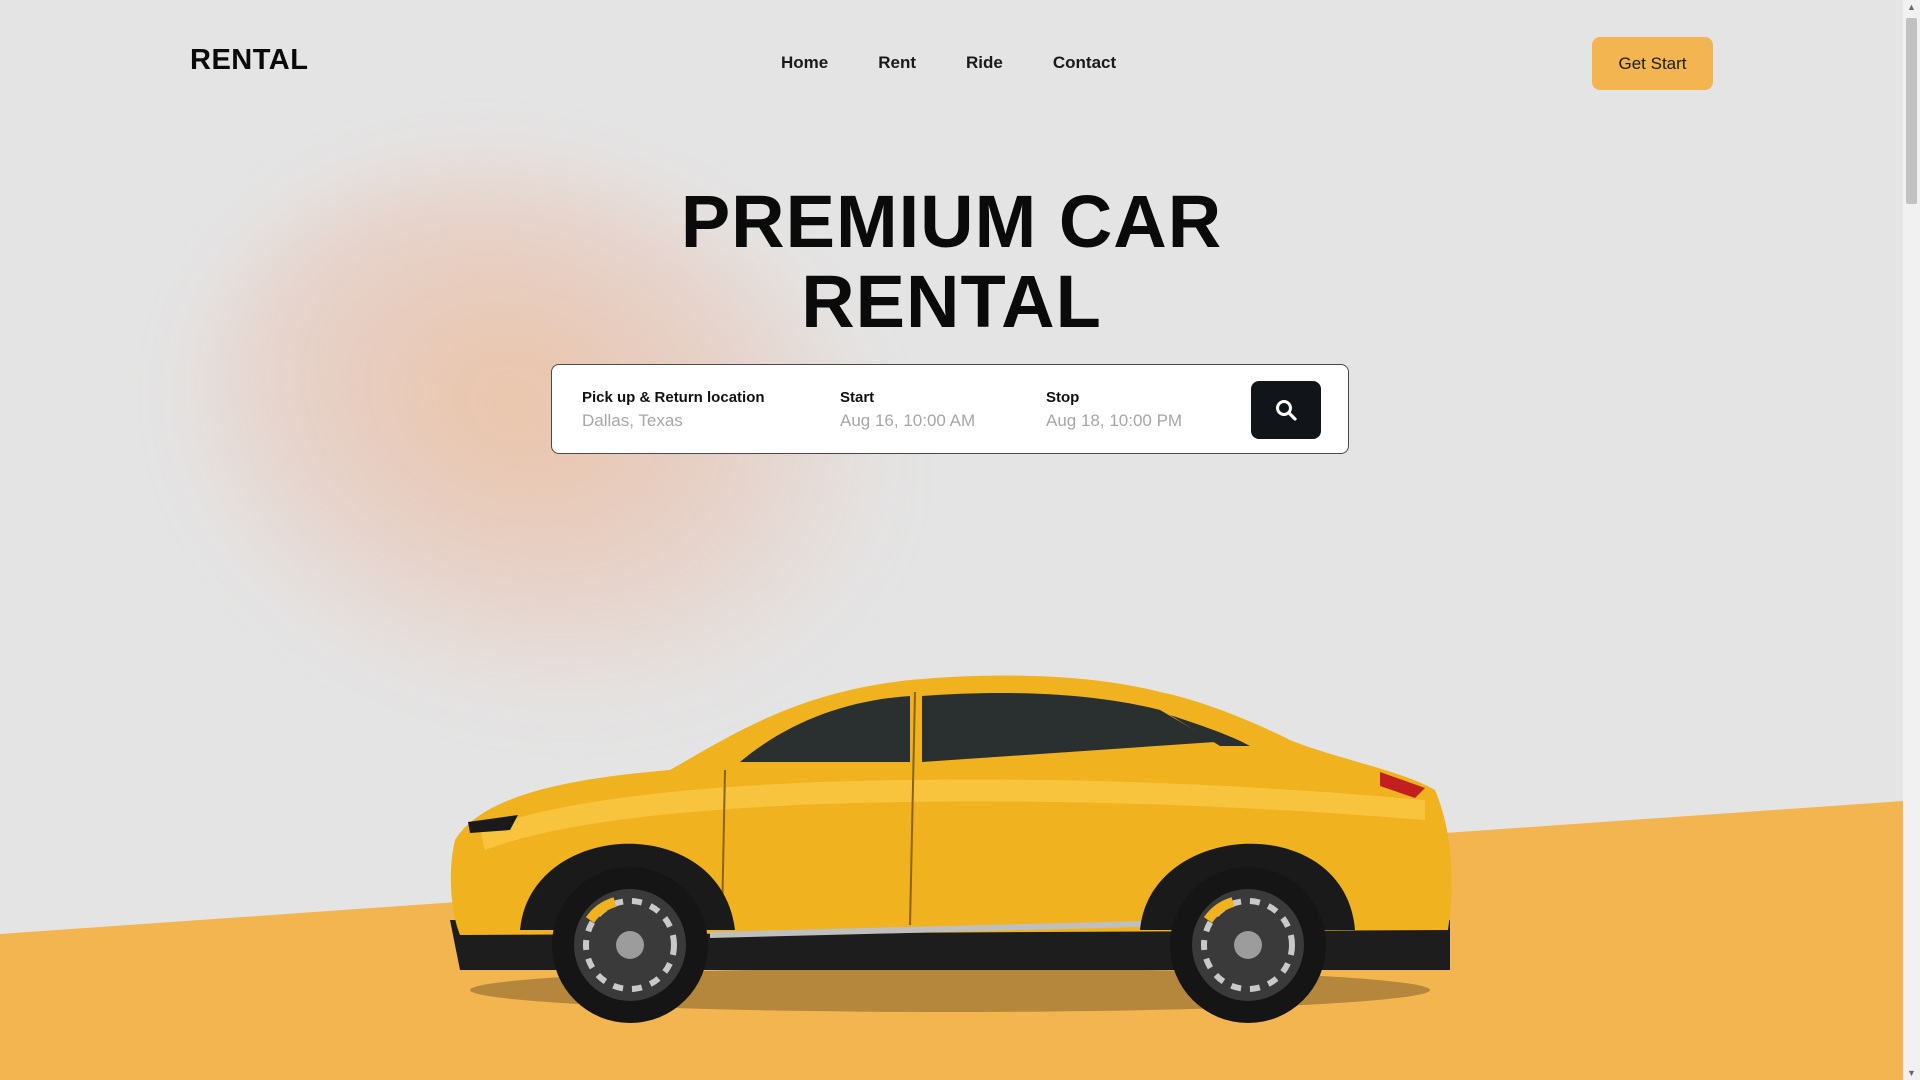 The height and width of the screenshot is (1080, 1920). What do you see at coordinates (907, 421) in the screenshot?
I see `start-value: Aug 16, 10:00 AM` at bounding box center [907, 421].